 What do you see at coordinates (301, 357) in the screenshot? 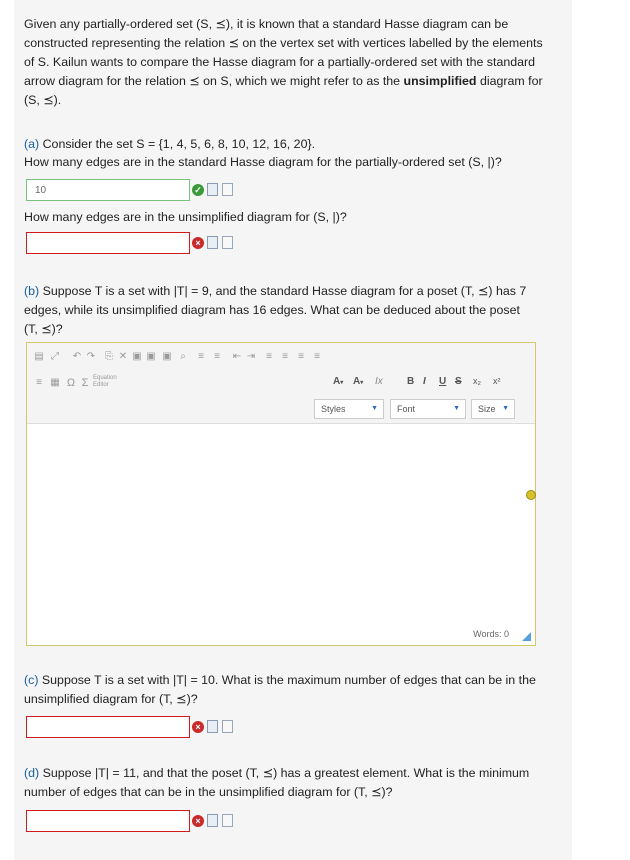
I see `align-right-icon: ≡` at bounding box center [301, 357].